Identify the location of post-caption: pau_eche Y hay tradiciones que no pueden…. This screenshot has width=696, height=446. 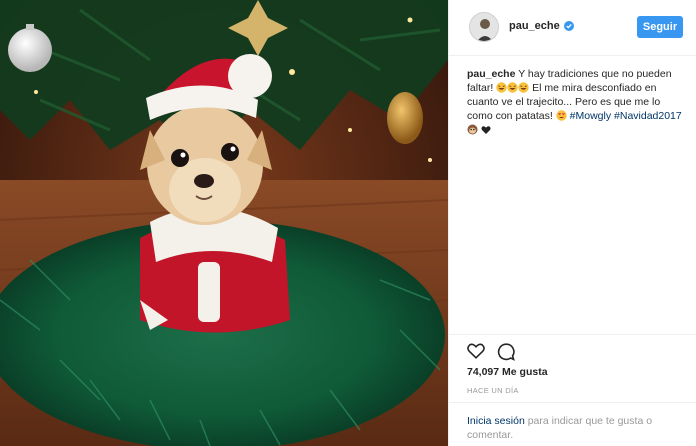
(576, 102).